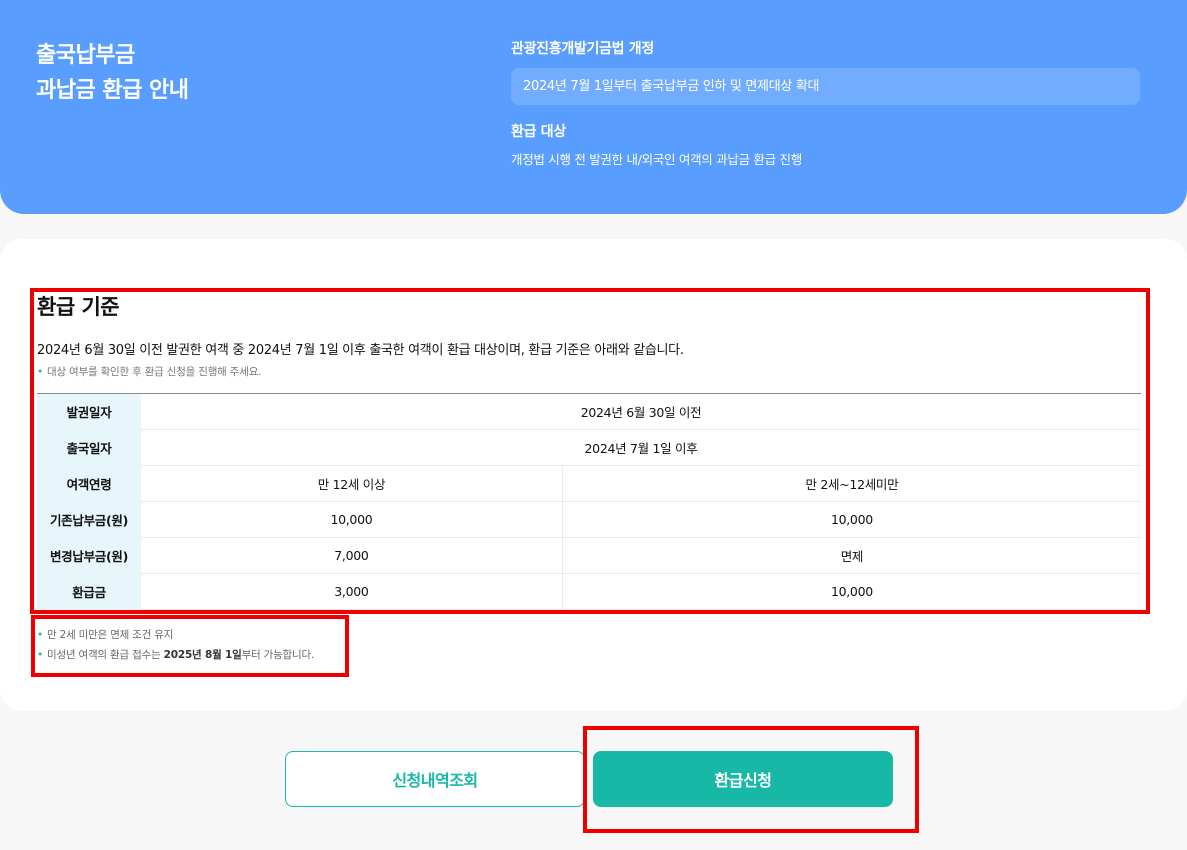 The height and width of the screenshot is (850, 1187). I want to click on footnote-text-prefix: 미성년 여객의 환급 접수는, so click(105, 655).